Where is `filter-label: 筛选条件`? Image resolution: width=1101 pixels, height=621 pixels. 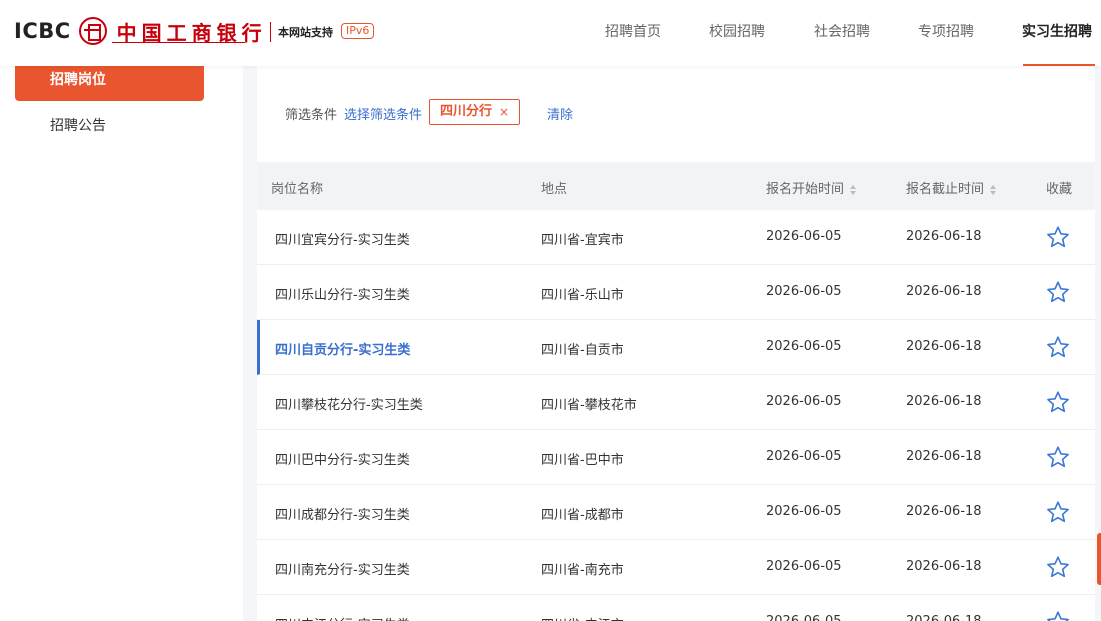 filter-label: 筛选条件 is located at coordinates (311, 115).